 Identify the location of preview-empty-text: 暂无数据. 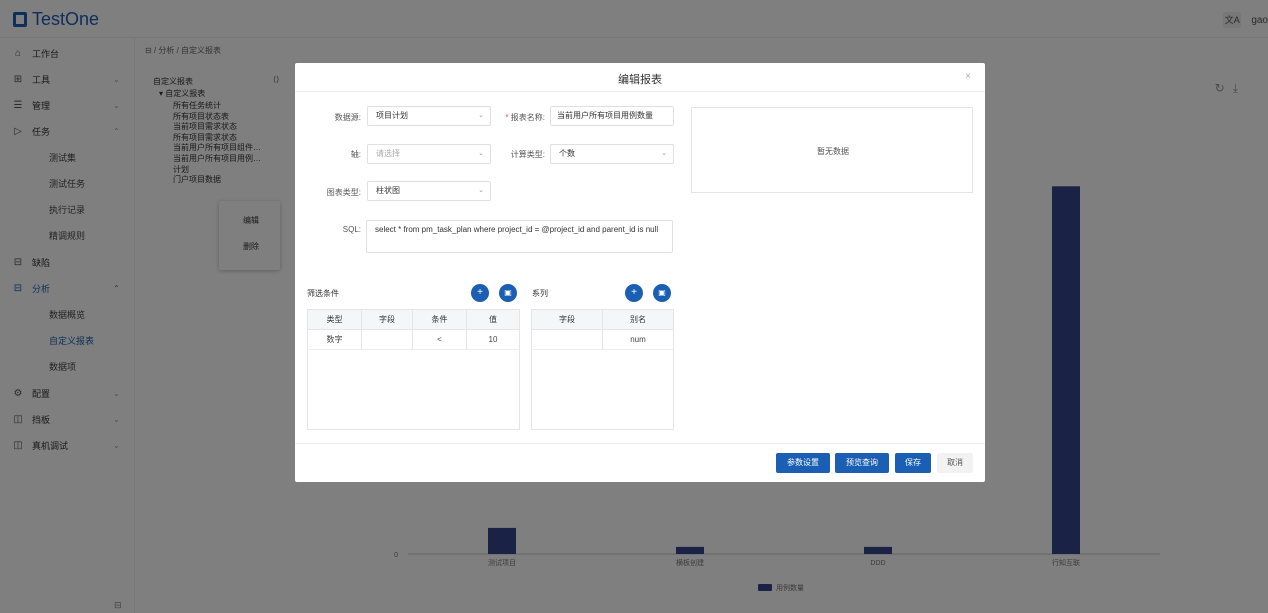
(833, 151).